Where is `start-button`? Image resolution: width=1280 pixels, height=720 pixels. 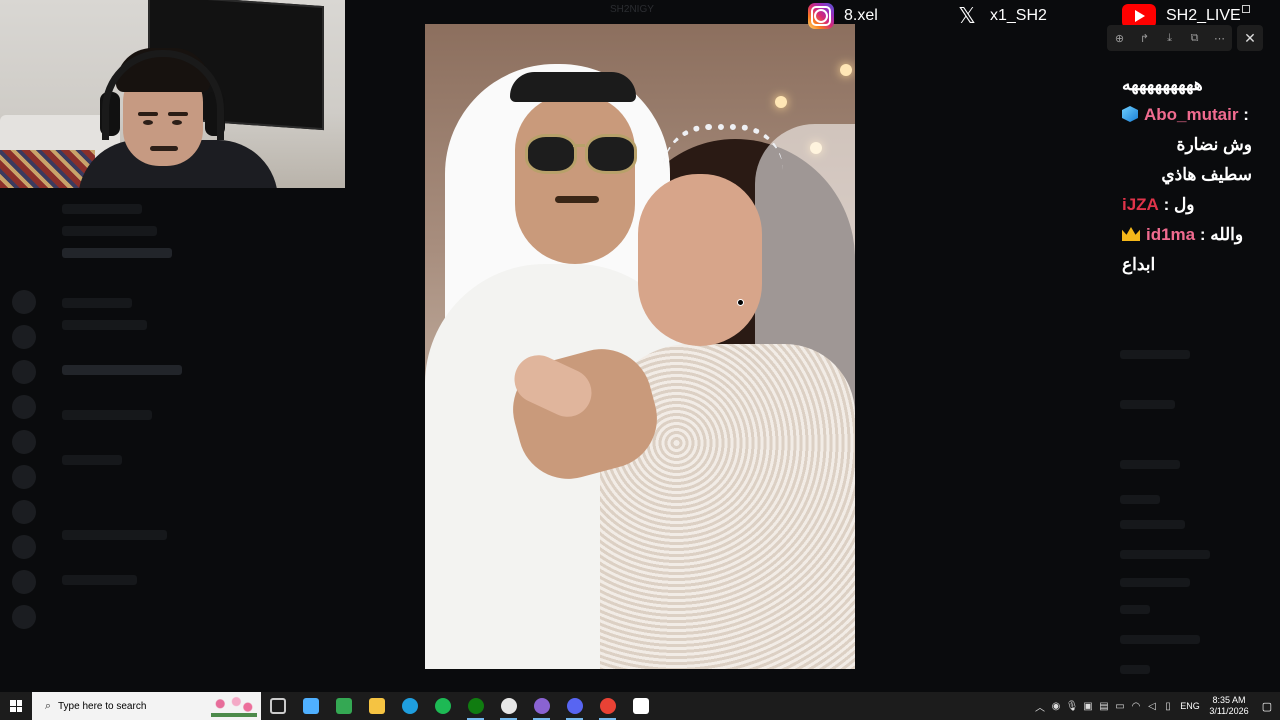
start-button is located at coordinates (16, 706).